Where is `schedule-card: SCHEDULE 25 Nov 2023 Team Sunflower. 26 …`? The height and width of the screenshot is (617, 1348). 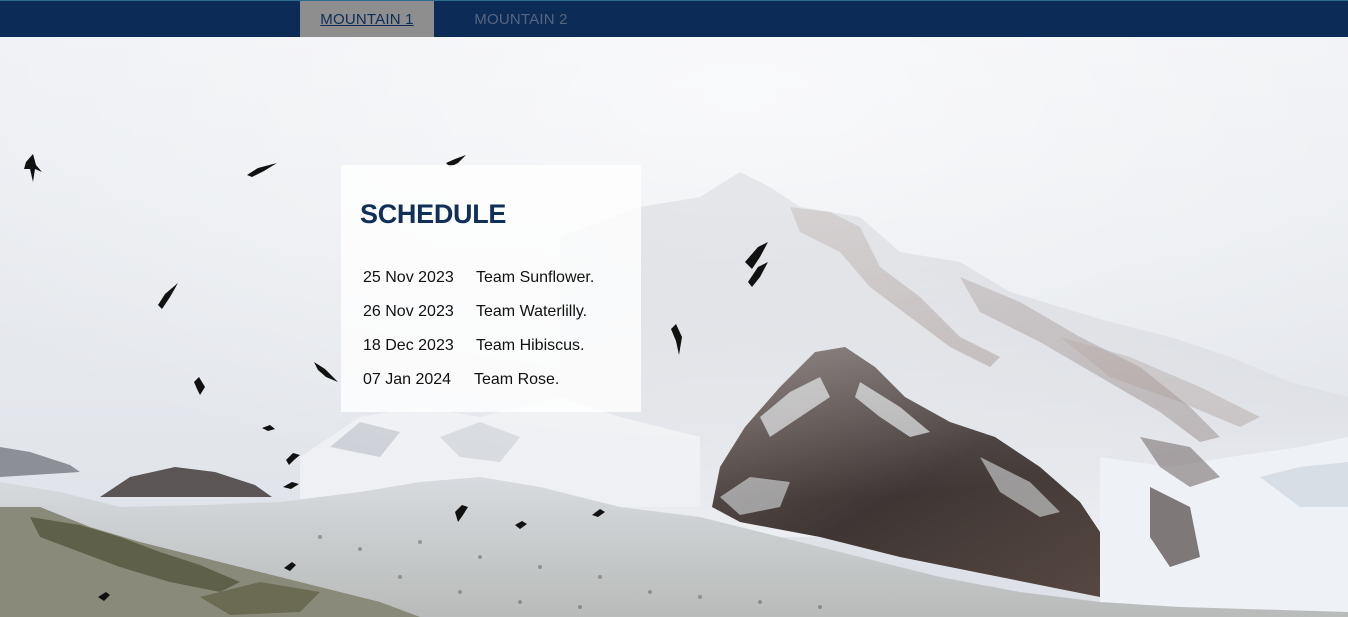
schedule-card: SCHEDULE 25 Nov 2023 Team Sunflower. 26 … is located at coordinates (491, 288).